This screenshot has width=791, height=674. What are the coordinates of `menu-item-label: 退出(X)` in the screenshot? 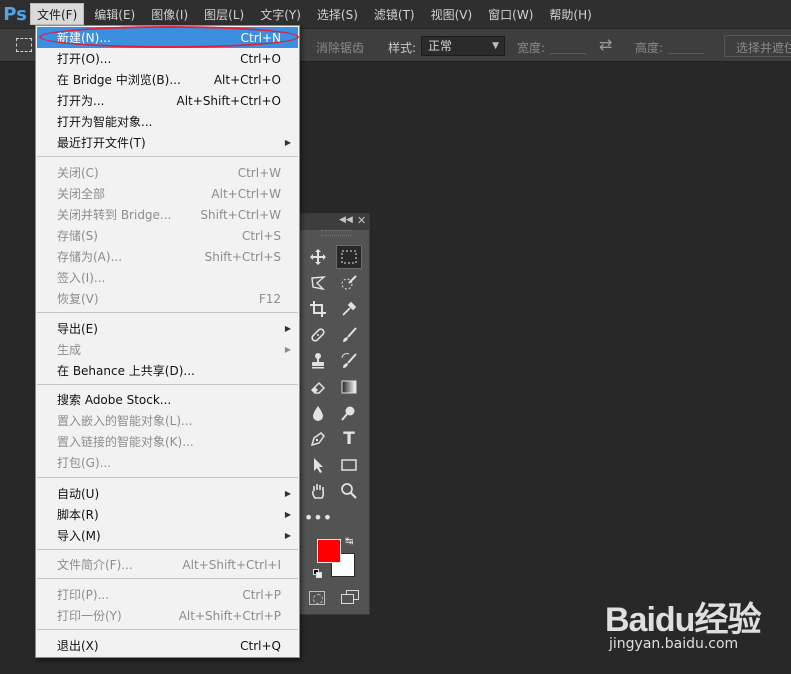 It's located at (78, 646).